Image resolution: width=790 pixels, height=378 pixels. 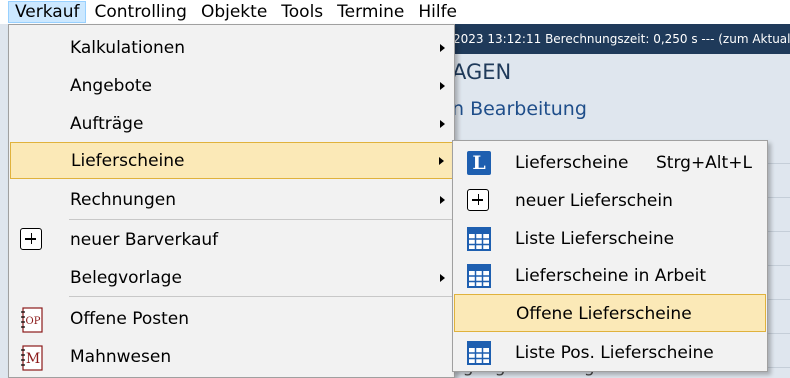 I want to click on submenu-item-neuer-lieferschein: neuer Lieferschein, so click(x=610, y=201).